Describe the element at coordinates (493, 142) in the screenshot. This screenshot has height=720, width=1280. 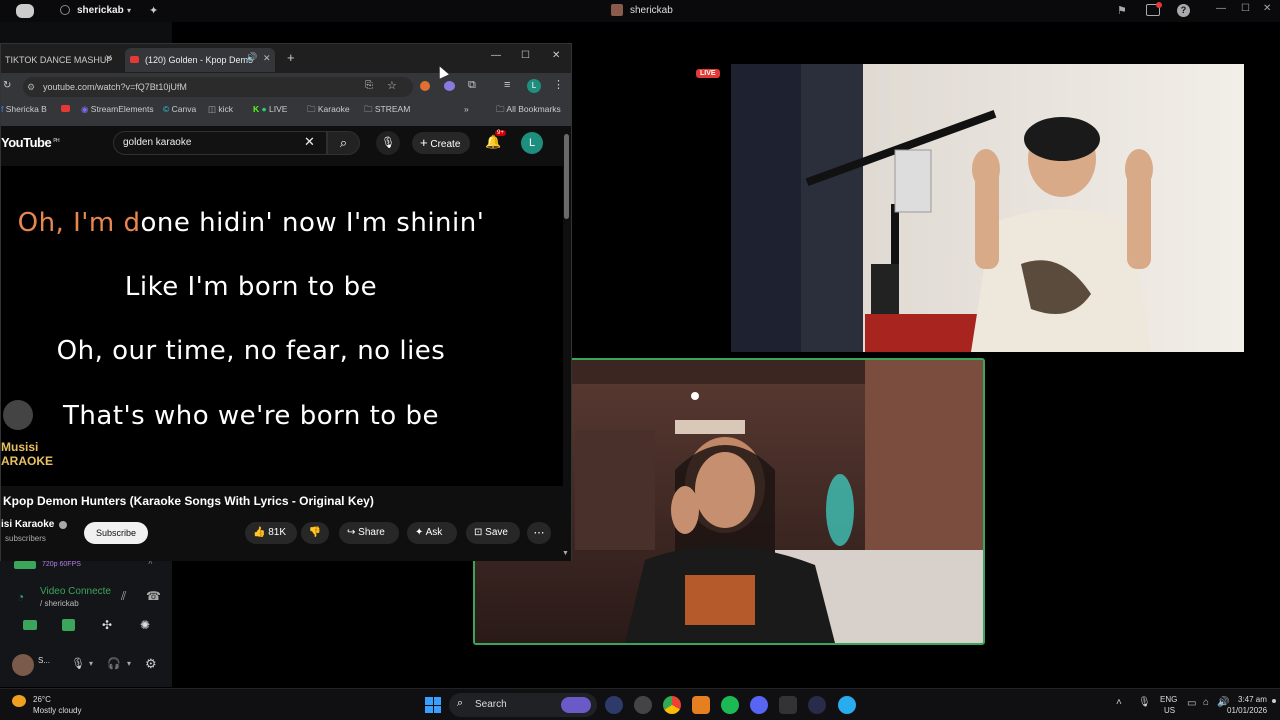
I see `notifications-bell-icon: 🔔` at that location.